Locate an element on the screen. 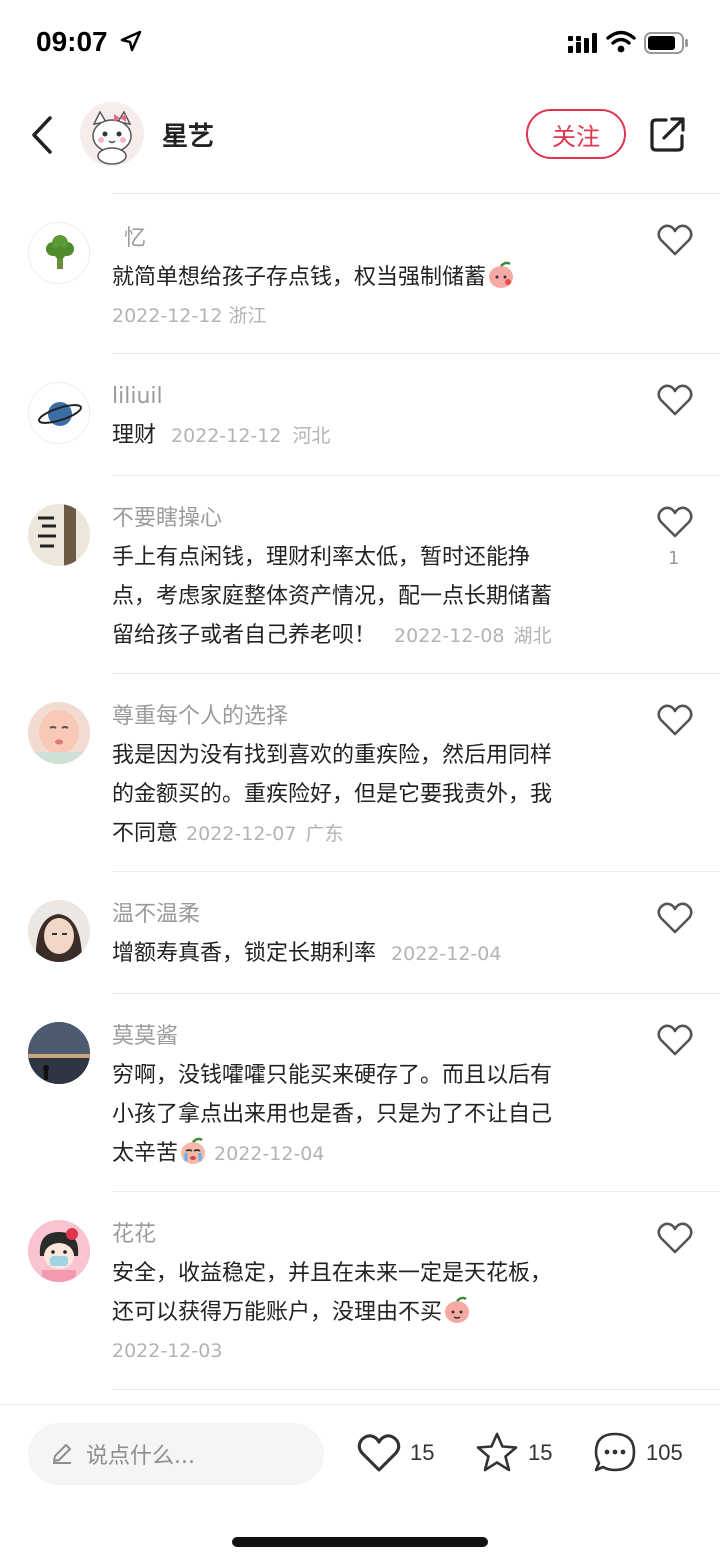 The width and height of the screenshot is (720, 1558). comment-text-line-last: 不同意 2022-12-07 广东 is located at coordinates (362, 834).